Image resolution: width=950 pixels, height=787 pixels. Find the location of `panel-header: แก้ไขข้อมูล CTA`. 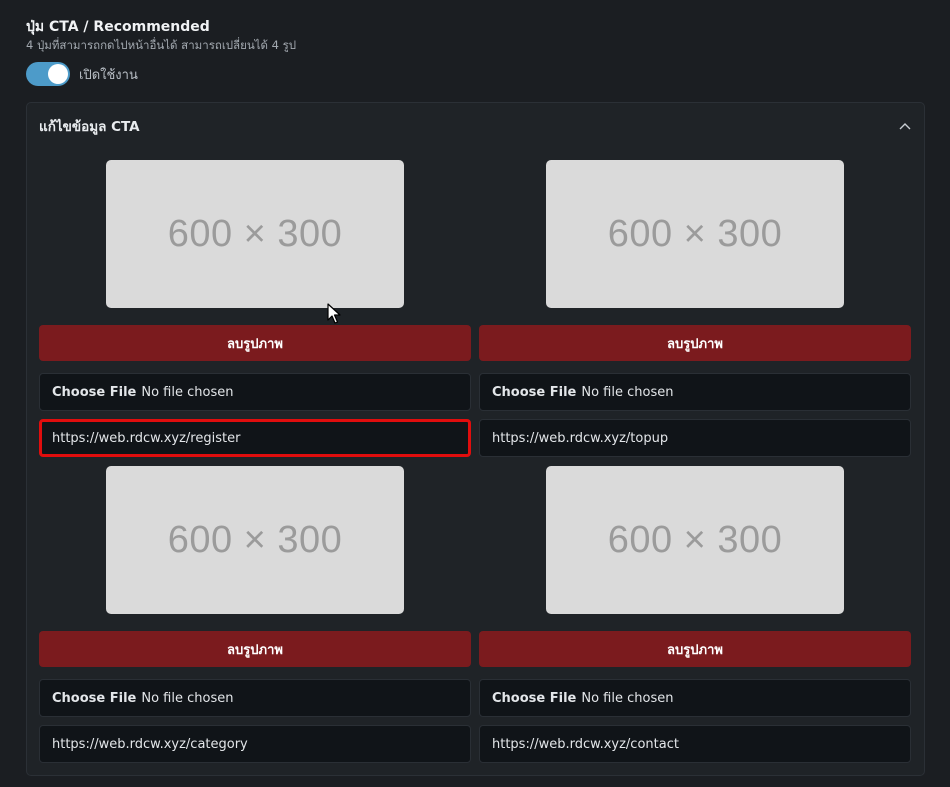

panel-header: แก้ไขข้อมูล CTA is located at coordinates (475, 126).